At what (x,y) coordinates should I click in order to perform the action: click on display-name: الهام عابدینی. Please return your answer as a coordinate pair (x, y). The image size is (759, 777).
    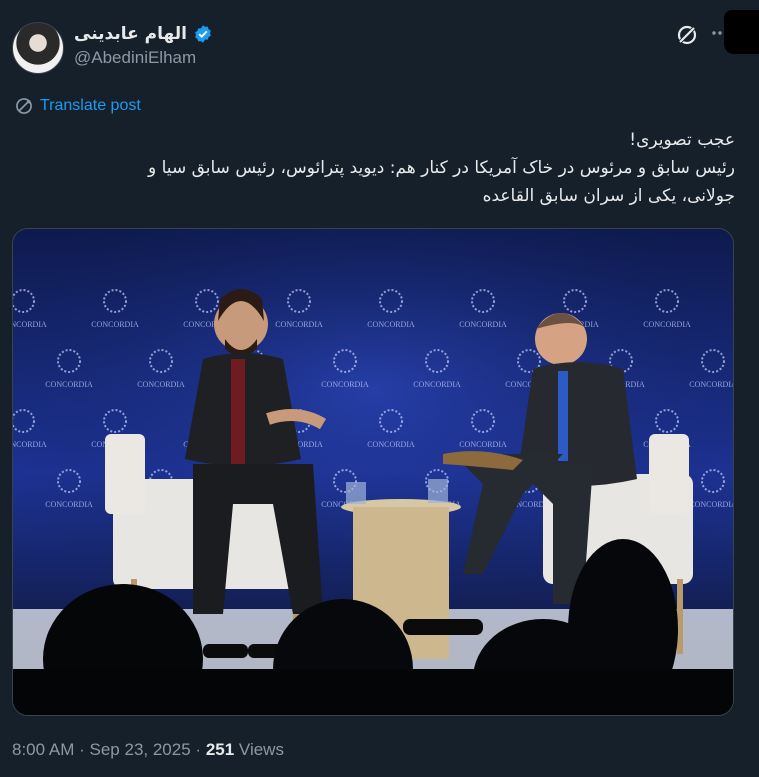
    Looking at the image, I should click on (130, 34).